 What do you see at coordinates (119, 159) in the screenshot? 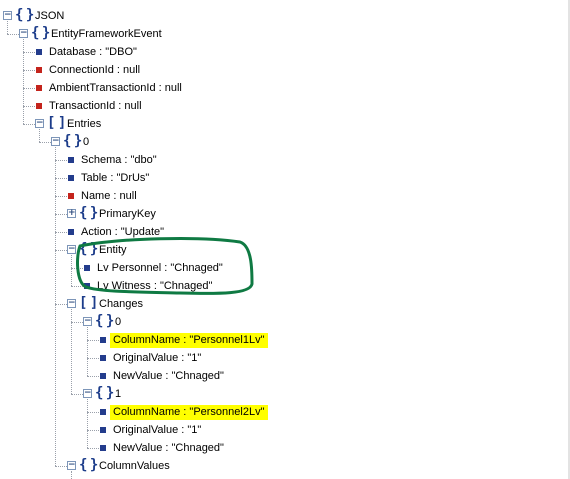
I see `tree-node-label: Schema : "dbo"` at bounding box center [119, 159].